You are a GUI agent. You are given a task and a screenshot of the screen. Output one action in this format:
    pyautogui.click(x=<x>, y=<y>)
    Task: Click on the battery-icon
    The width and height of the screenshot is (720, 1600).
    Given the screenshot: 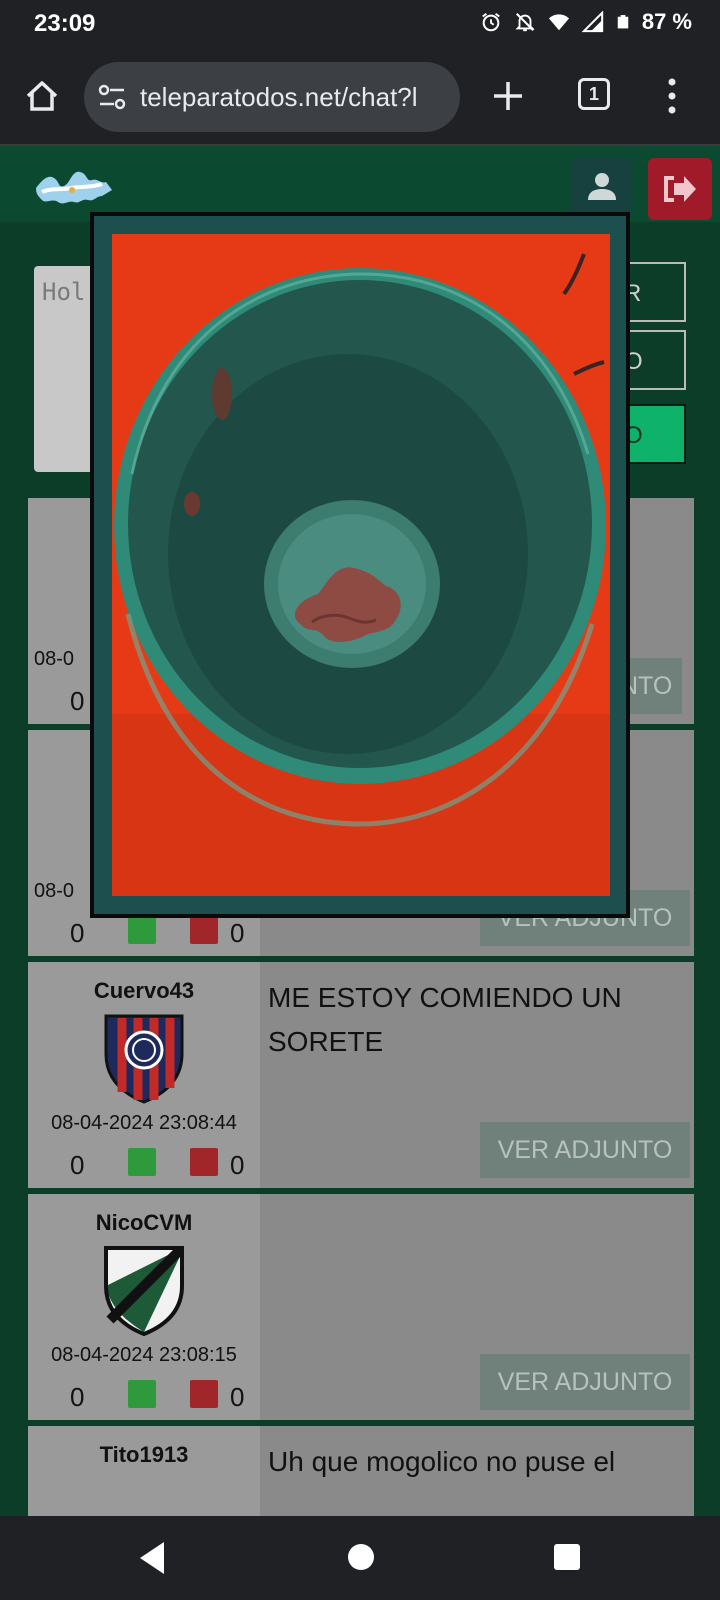 What is the action you would take?
    pyautogui.click(x=623, y=22)
    